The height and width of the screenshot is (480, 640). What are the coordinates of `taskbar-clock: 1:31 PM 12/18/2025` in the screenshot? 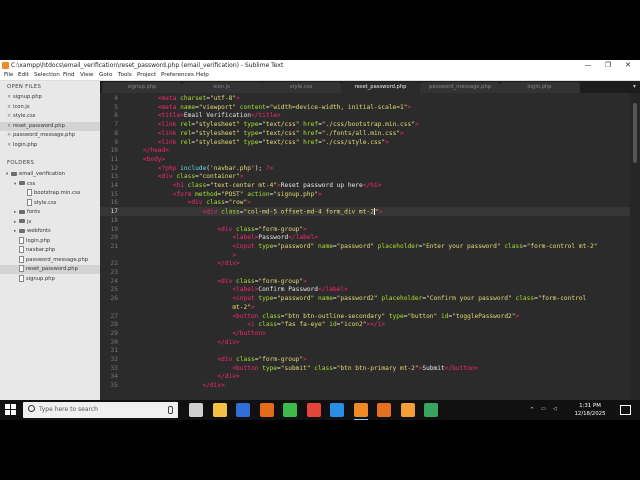 It's located at (590, 410).